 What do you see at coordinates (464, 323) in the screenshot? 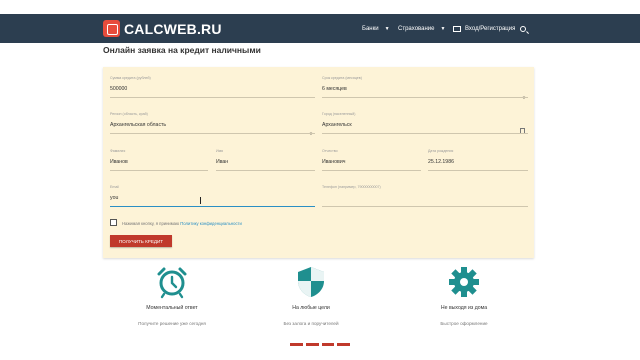
I see `feature-subtitle: Быстрое оформление` at bounding box center [464, 323].